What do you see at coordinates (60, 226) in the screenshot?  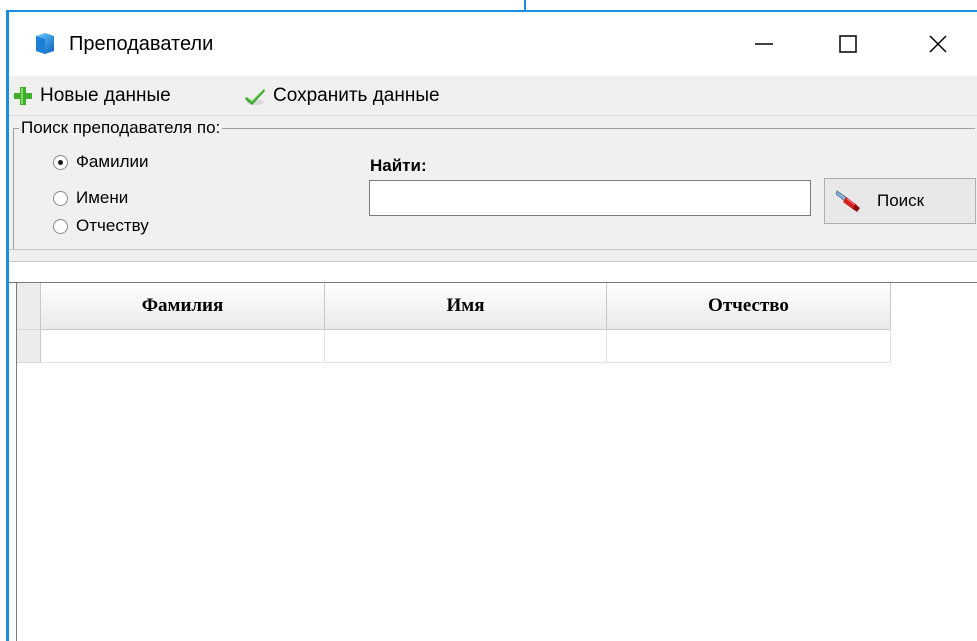 I see `radio-patronymic-indicator` at bounding box center [60, 226].